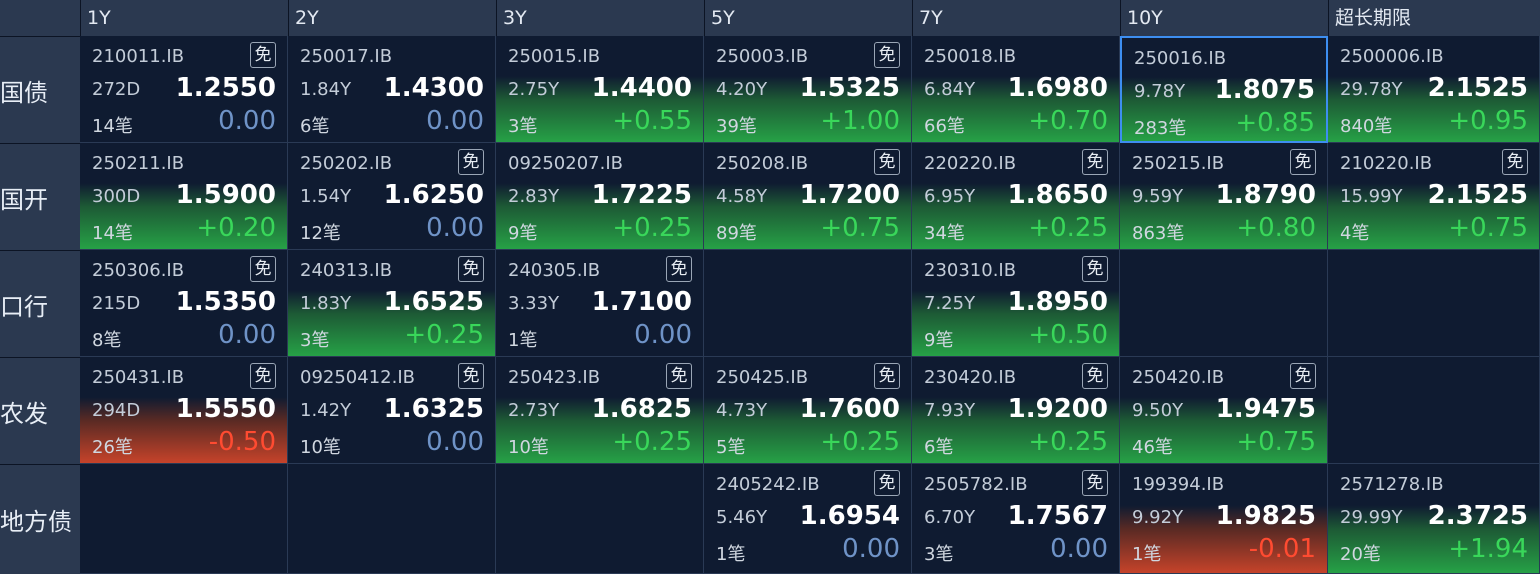 This screenshot has height=574, width=1540. What do you see at coordinates (736, 233) in the screenshot?
I see `trade-count: 89笔` at bounding box center [736, 233].